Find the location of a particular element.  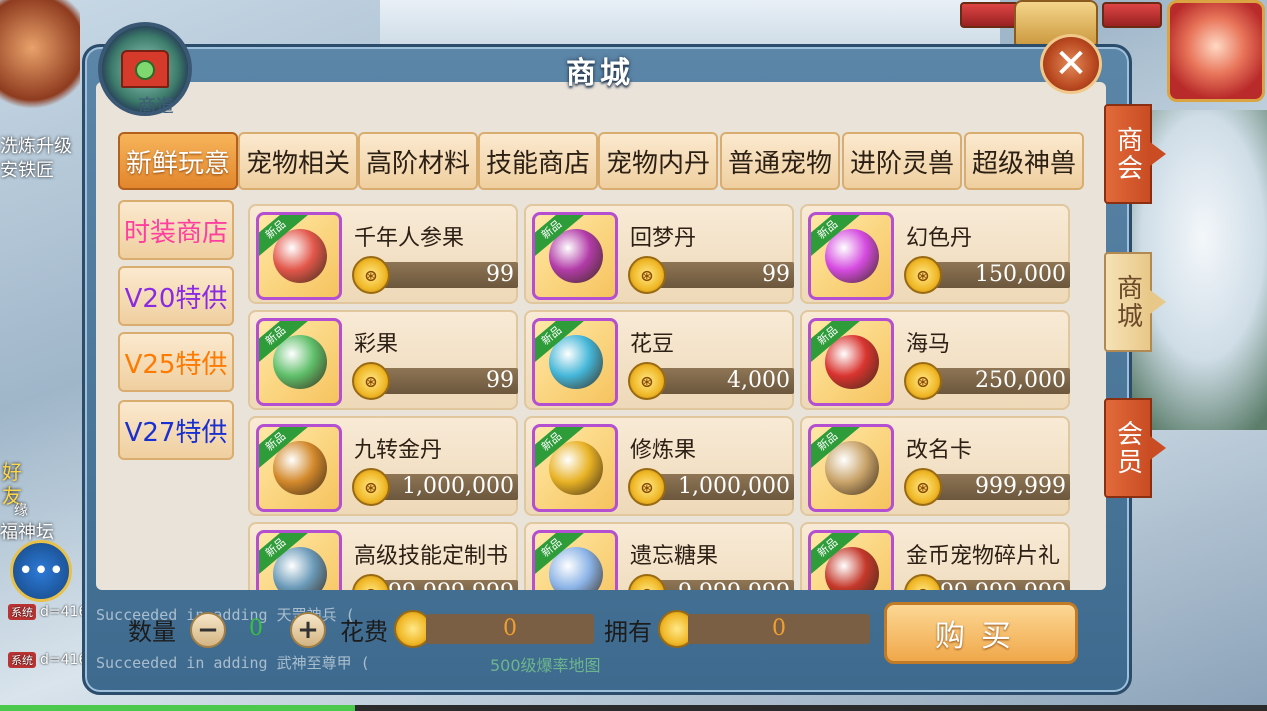

price-bar: 9,999,999 is located at coordinates (720, 585).